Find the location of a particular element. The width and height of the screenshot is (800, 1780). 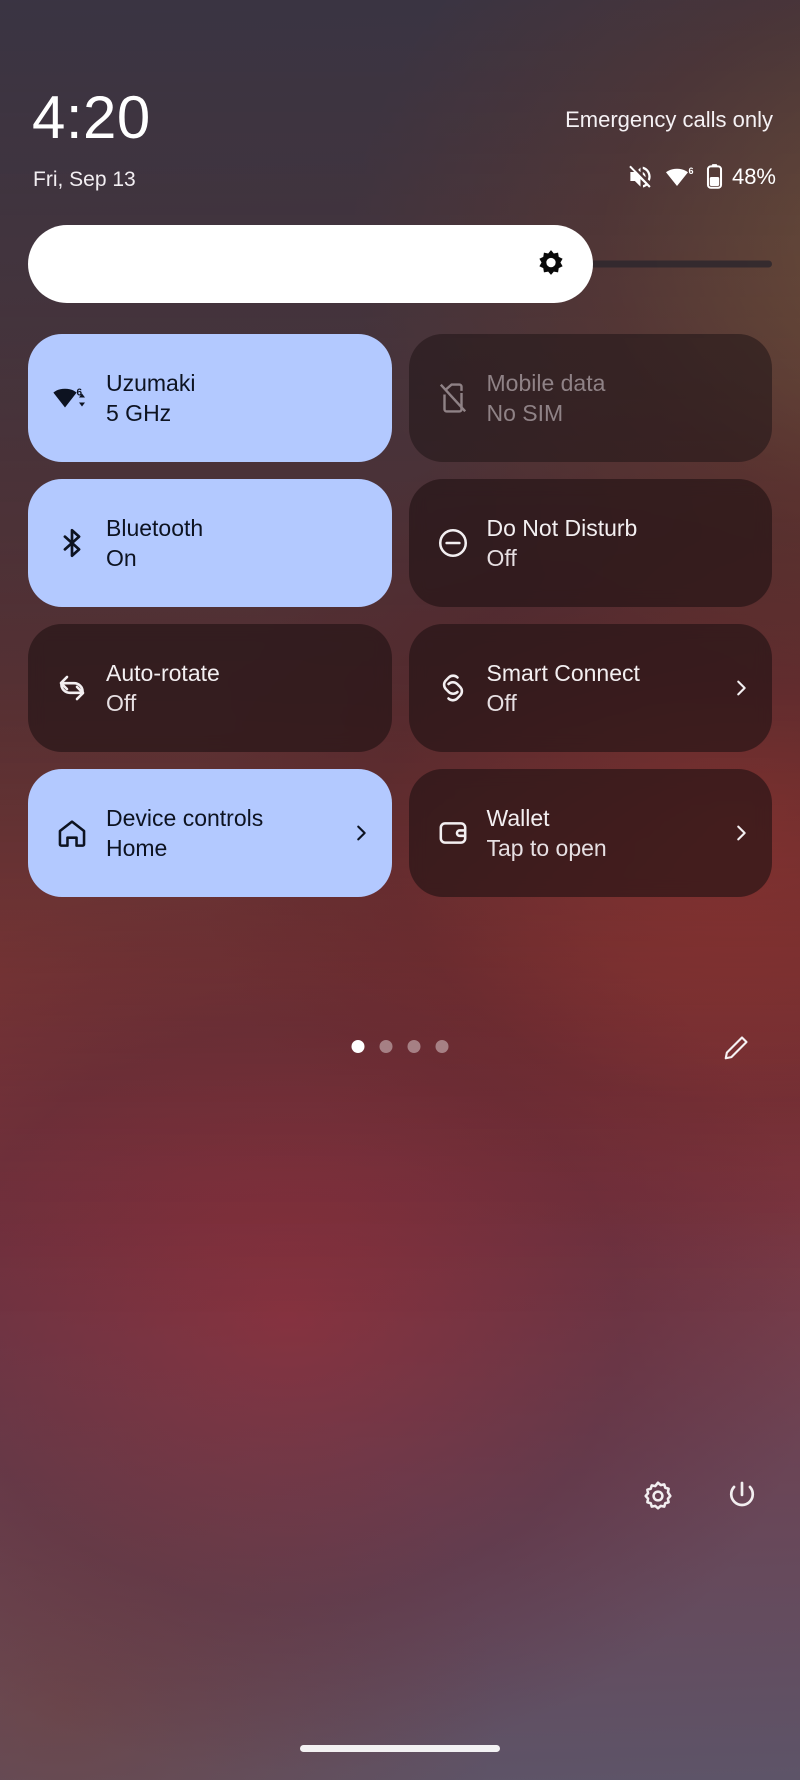

home-icon is located at coordinates (72, 833).